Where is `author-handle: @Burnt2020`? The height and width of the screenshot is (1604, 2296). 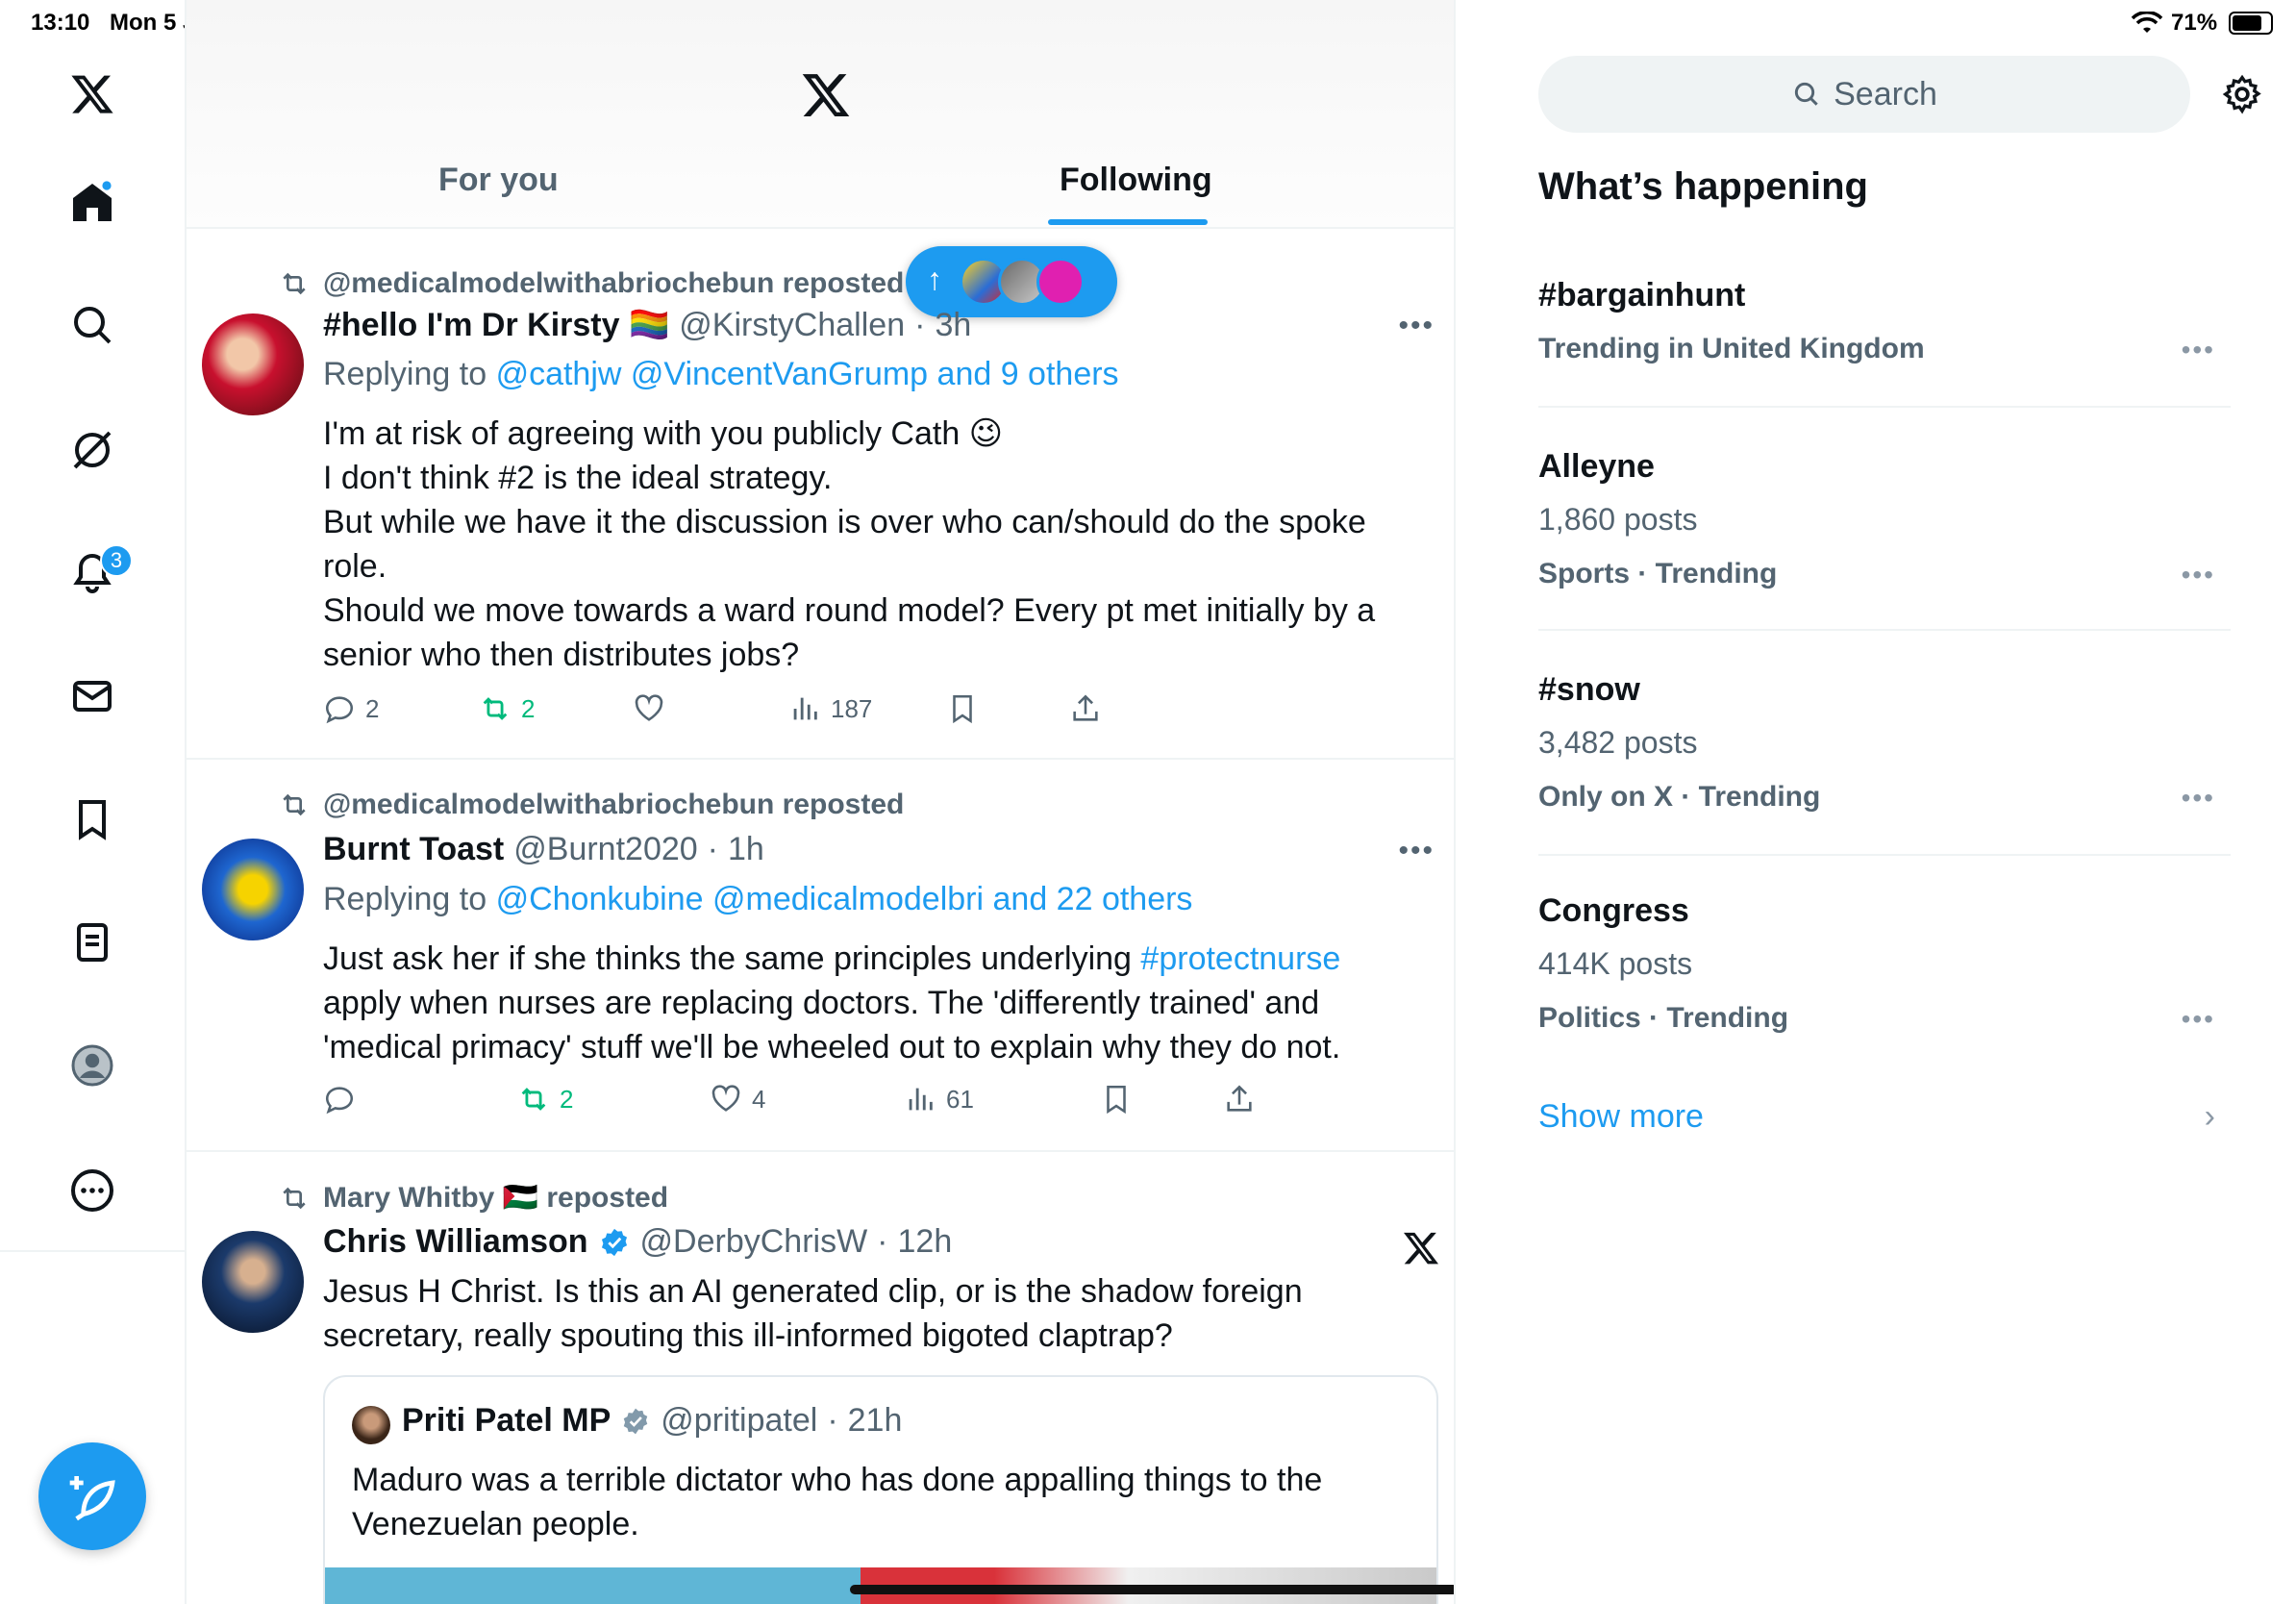 author-handle: @Burnt2020 is located at coordinates (605, 849).